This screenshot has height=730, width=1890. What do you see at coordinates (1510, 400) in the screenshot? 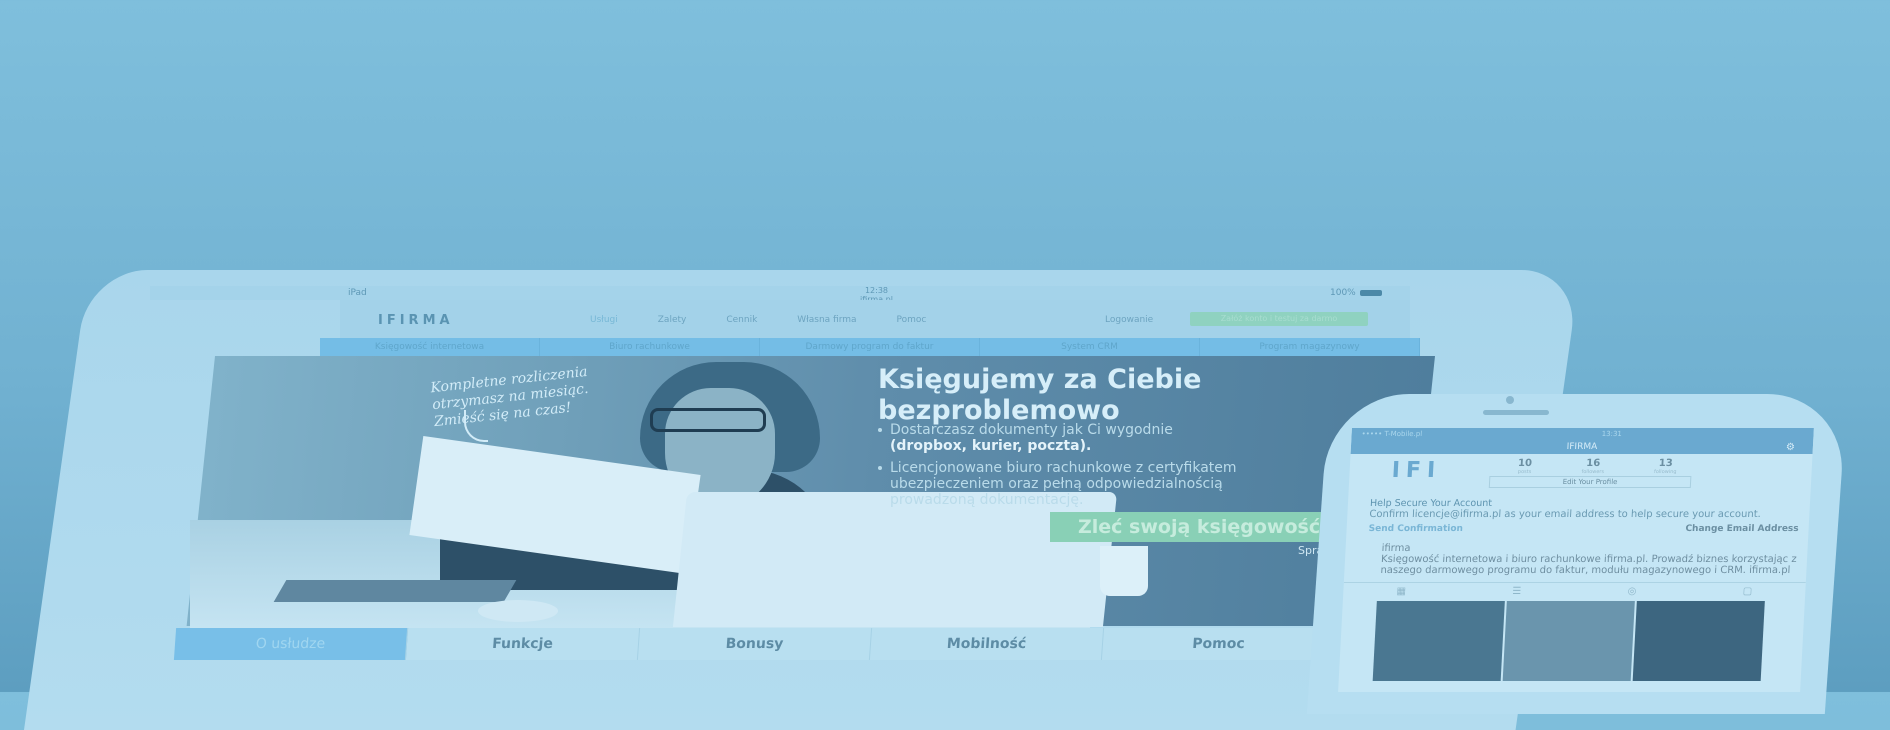
I see `camera-icon` at bounding box center [1510, 400].